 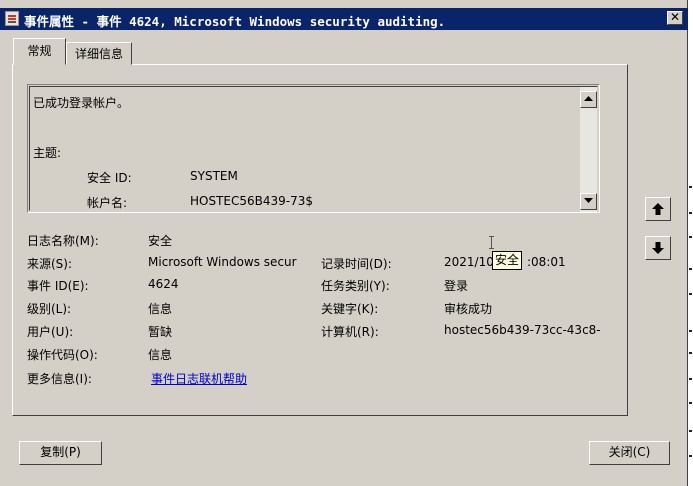 I want to click on copy-button: 复制(P), so click(x=60, y=453).